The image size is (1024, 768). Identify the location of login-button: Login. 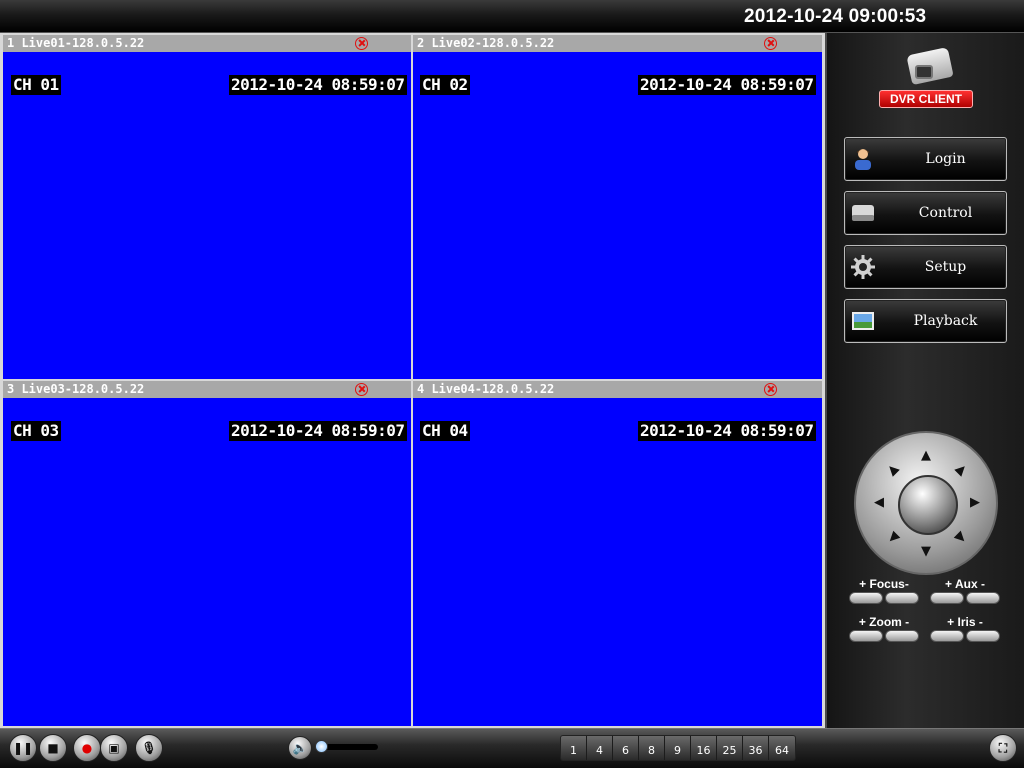
(925, 159).